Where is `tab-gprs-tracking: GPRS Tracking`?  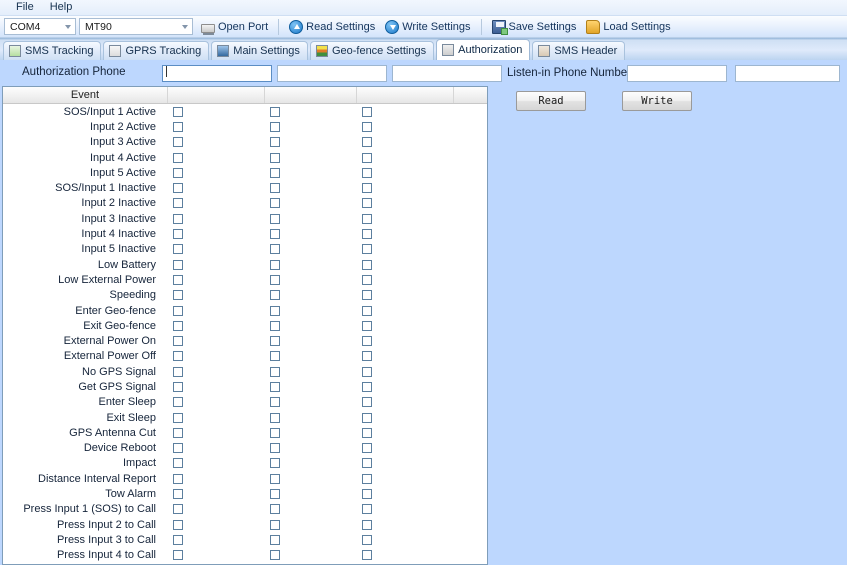
tab-gprs-tracking: GPRS Tracking is located at coordinates (156, 50).